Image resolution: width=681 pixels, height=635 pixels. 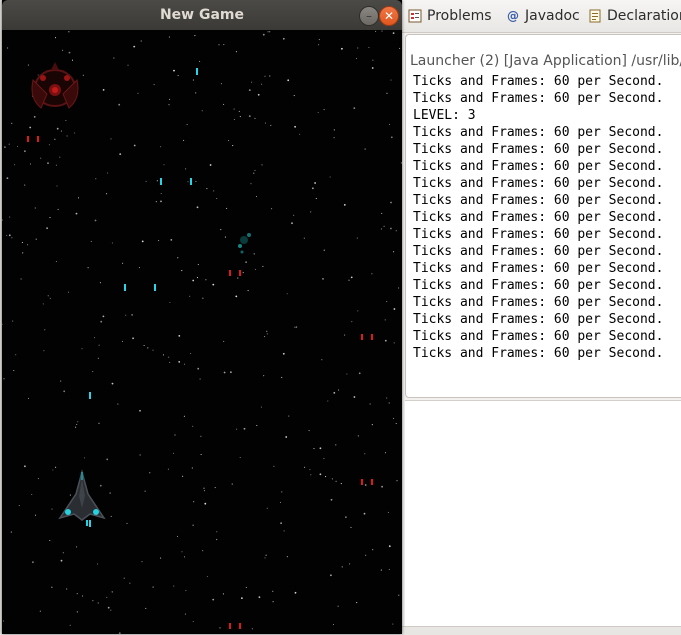 I want to click on player-laser, so click(x=90, y=395).